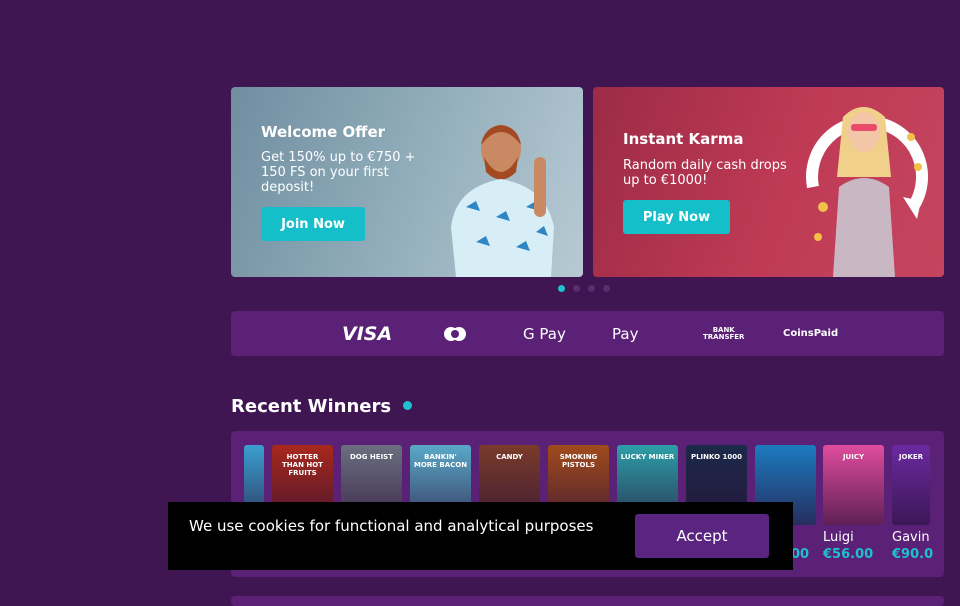 The width and height of the screenshot is (960, 606). Describe the element at coordinates (544, 333) in the screenshot. I see `google-pay-logo: G Pay` at that location.